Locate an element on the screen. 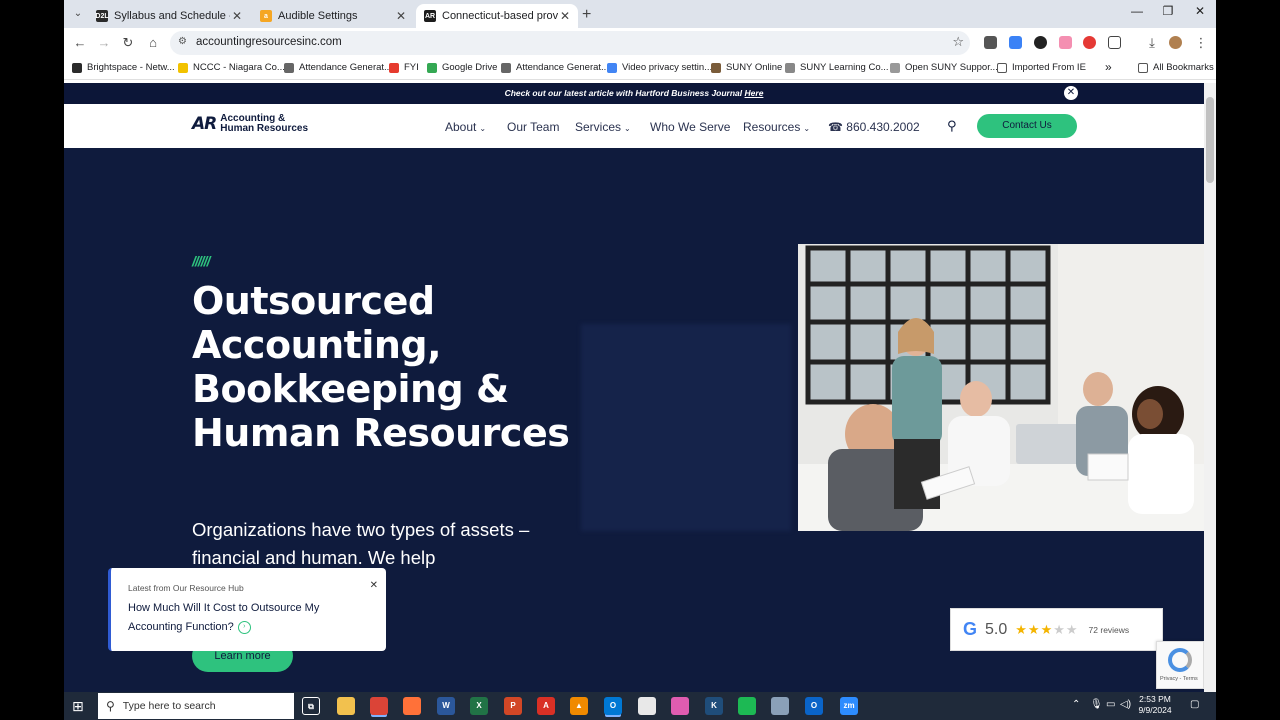  taskbar-outlook-icon: O is located at coordinates (613, 706).